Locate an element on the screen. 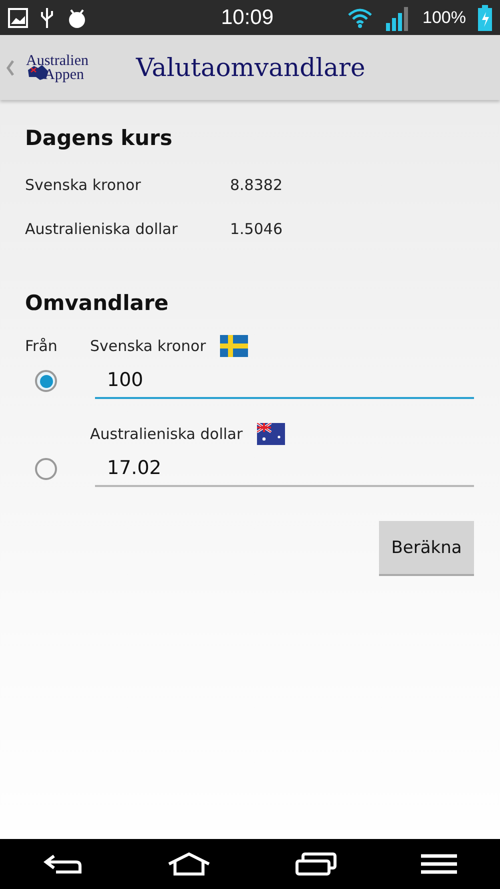 This screenshot has height=889, width=500. picture-icon is located at coordinates (18, 18).